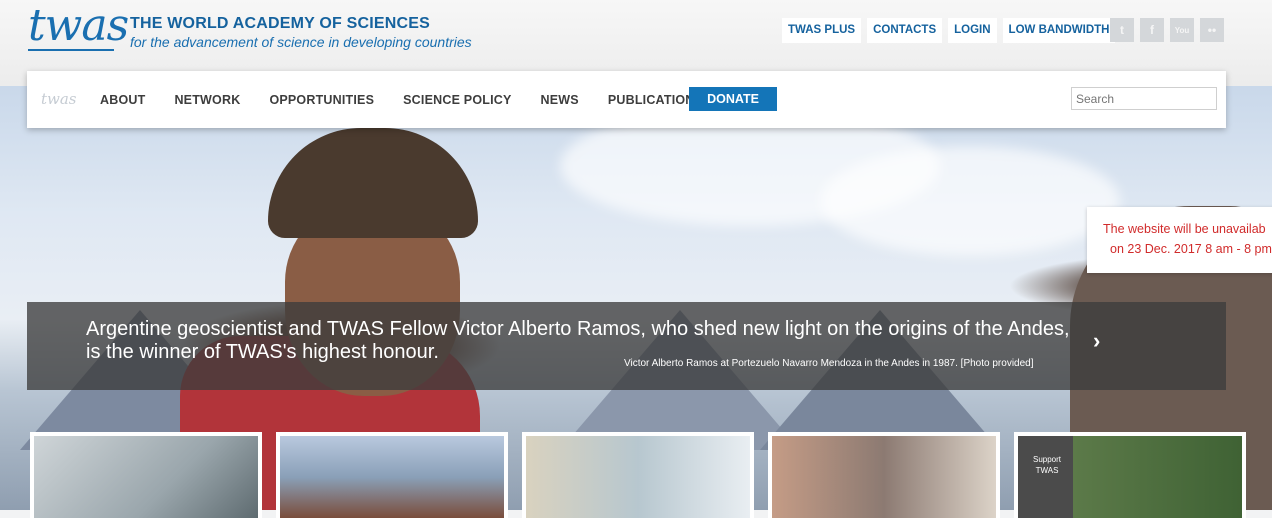  I want to click on facebook-icon: f, so click(1152, 30).